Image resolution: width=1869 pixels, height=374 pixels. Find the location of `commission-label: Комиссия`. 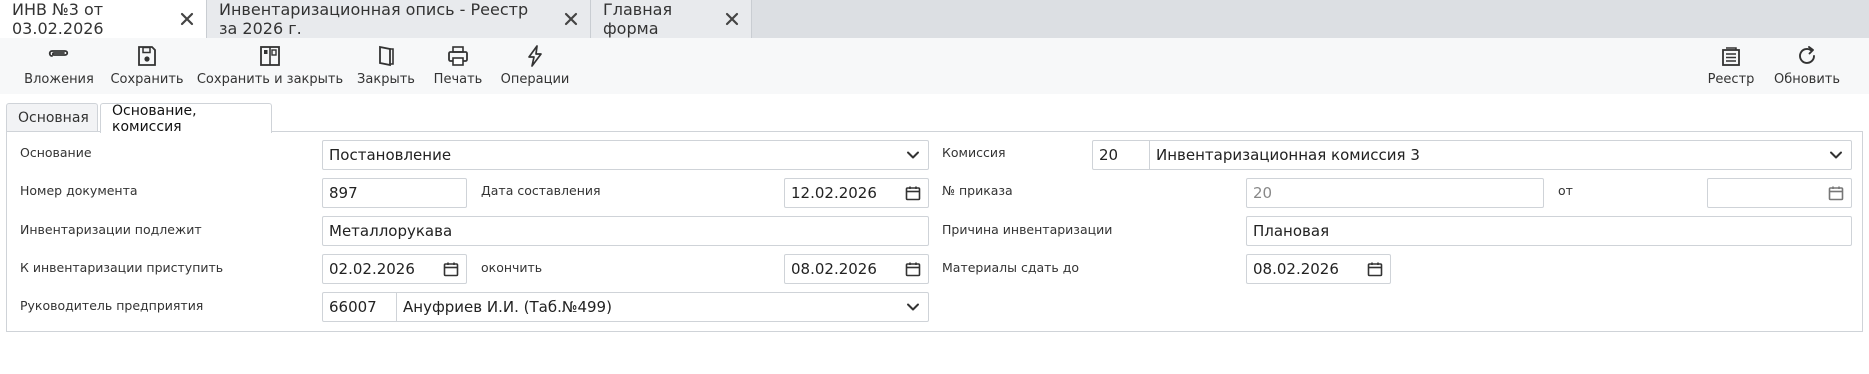

commission-label: Комиссия is located at coordinates (974, 152).